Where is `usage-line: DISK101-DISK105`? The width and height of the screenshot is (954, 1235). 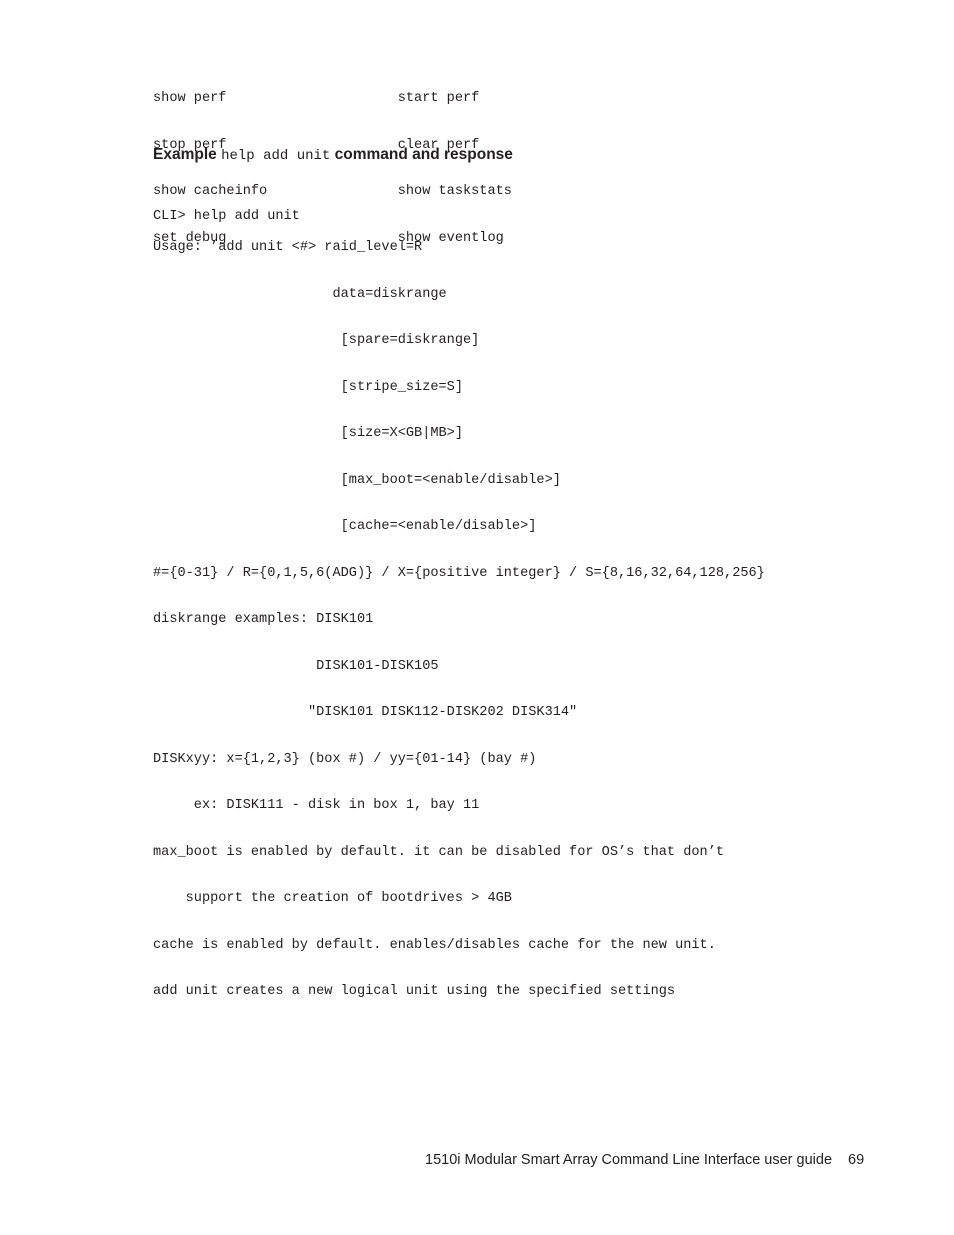
usage-line: DISK101-DISK105 is located at coordinates (296, 666).